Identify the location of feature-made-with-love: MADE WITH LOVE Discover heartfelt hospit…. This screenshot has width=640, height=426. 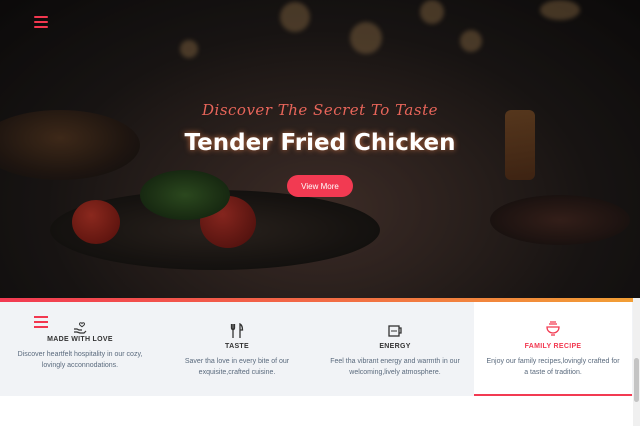
(80, 349).